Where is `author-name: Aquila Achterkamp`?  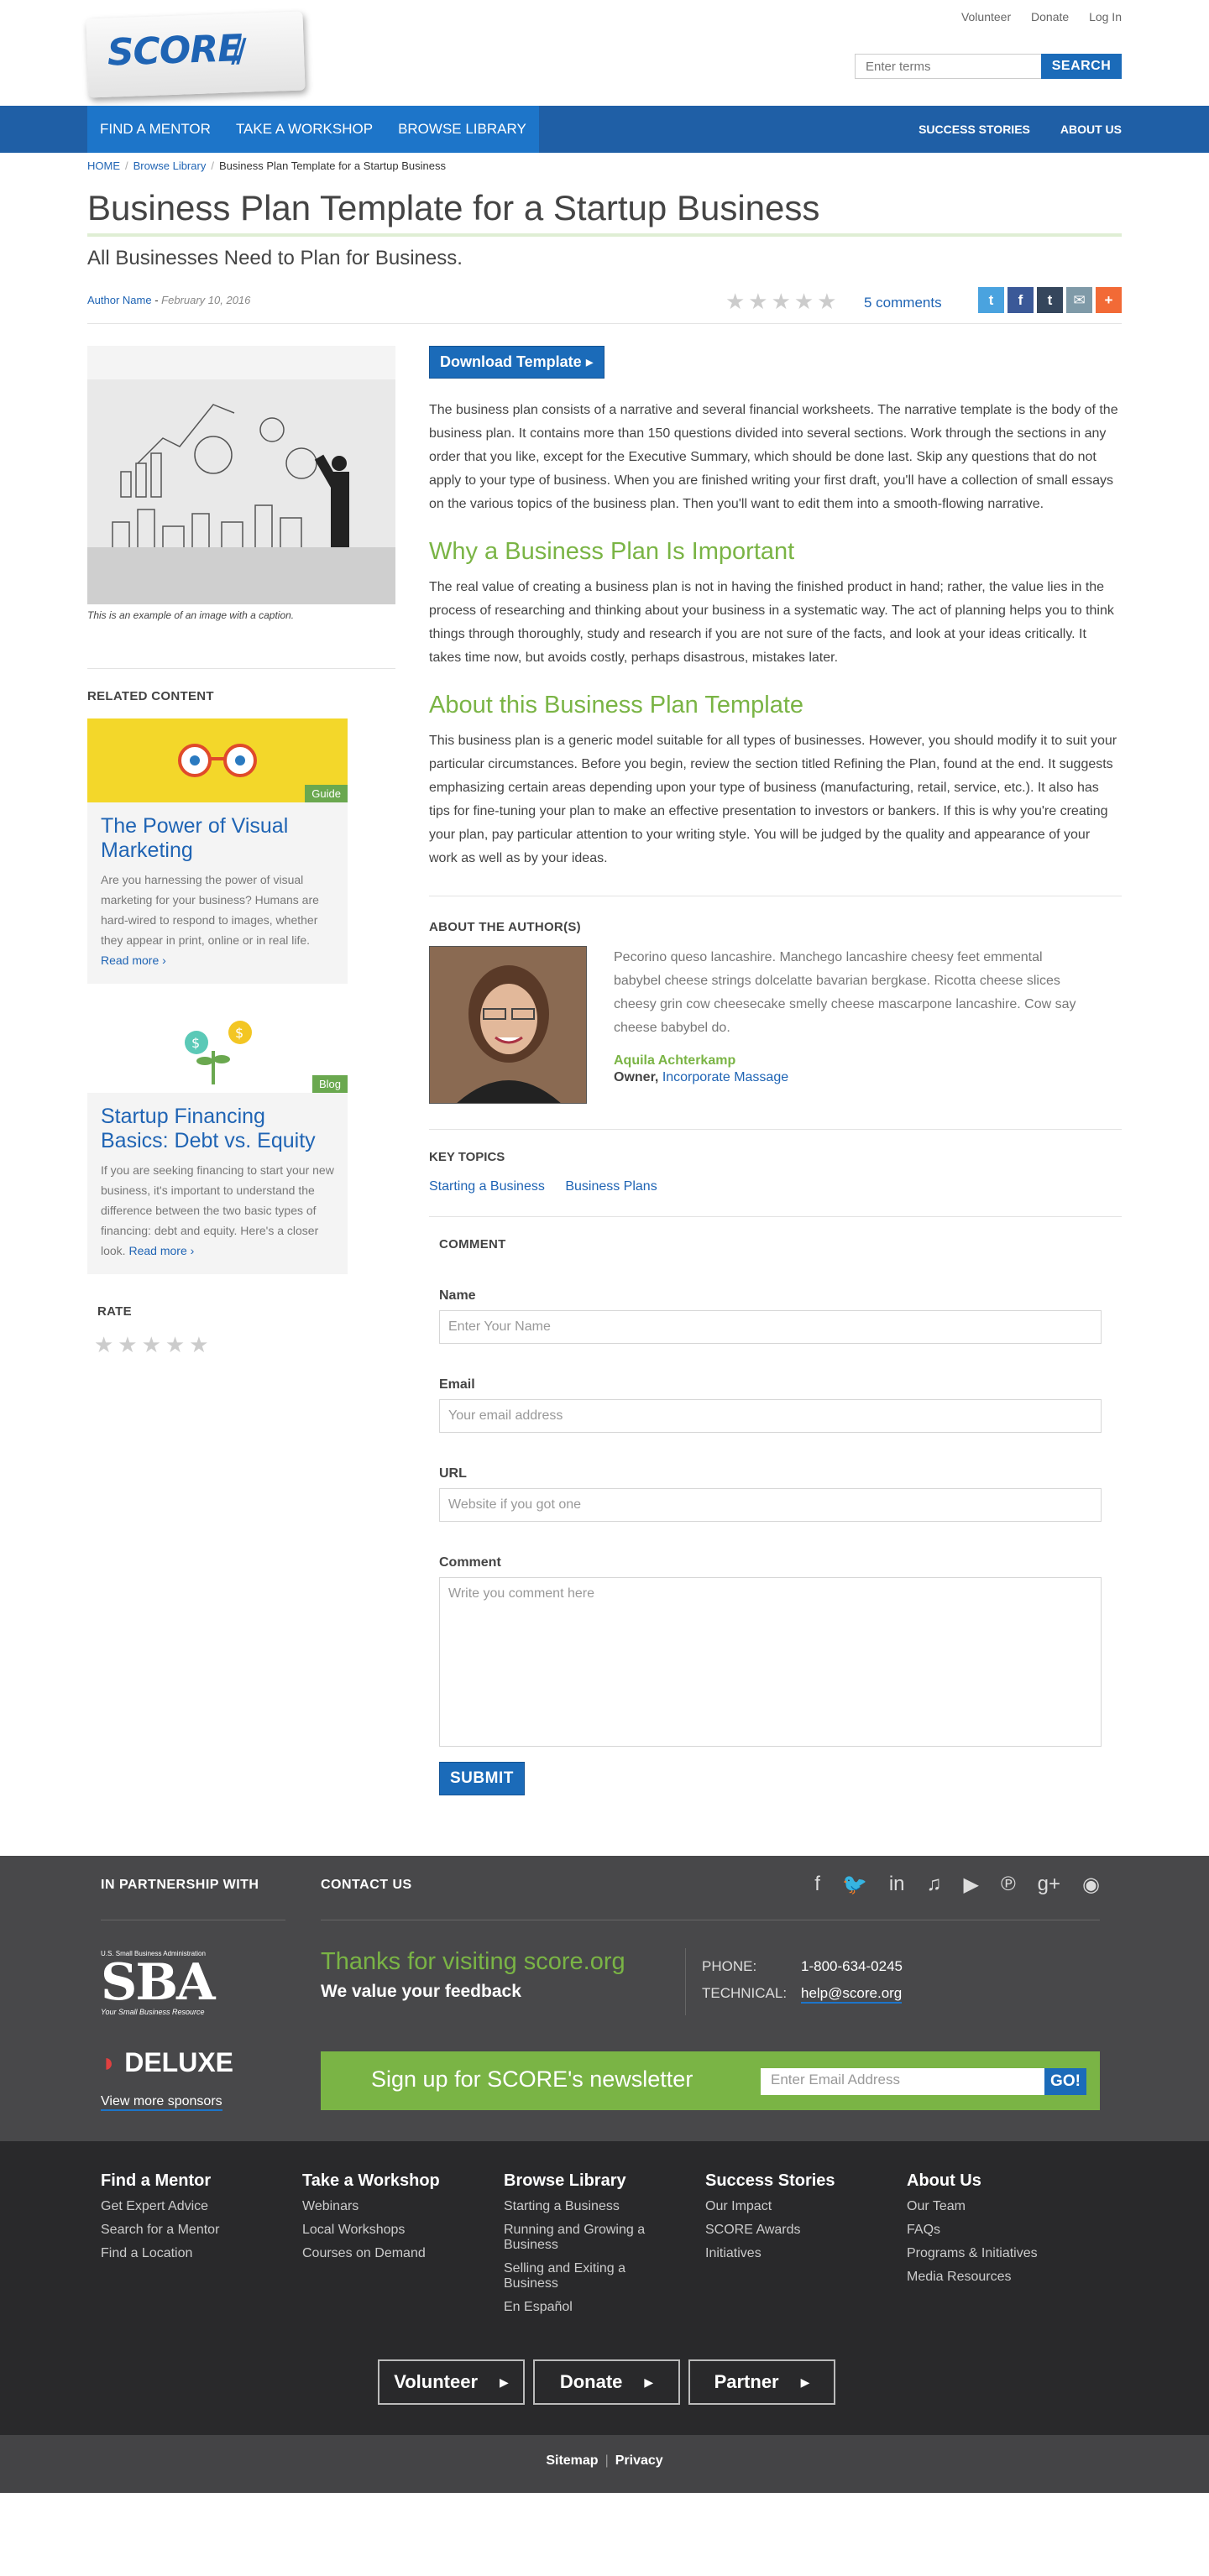
author-name: Aquila Achterkamp is located at coordinates (849, 1061).